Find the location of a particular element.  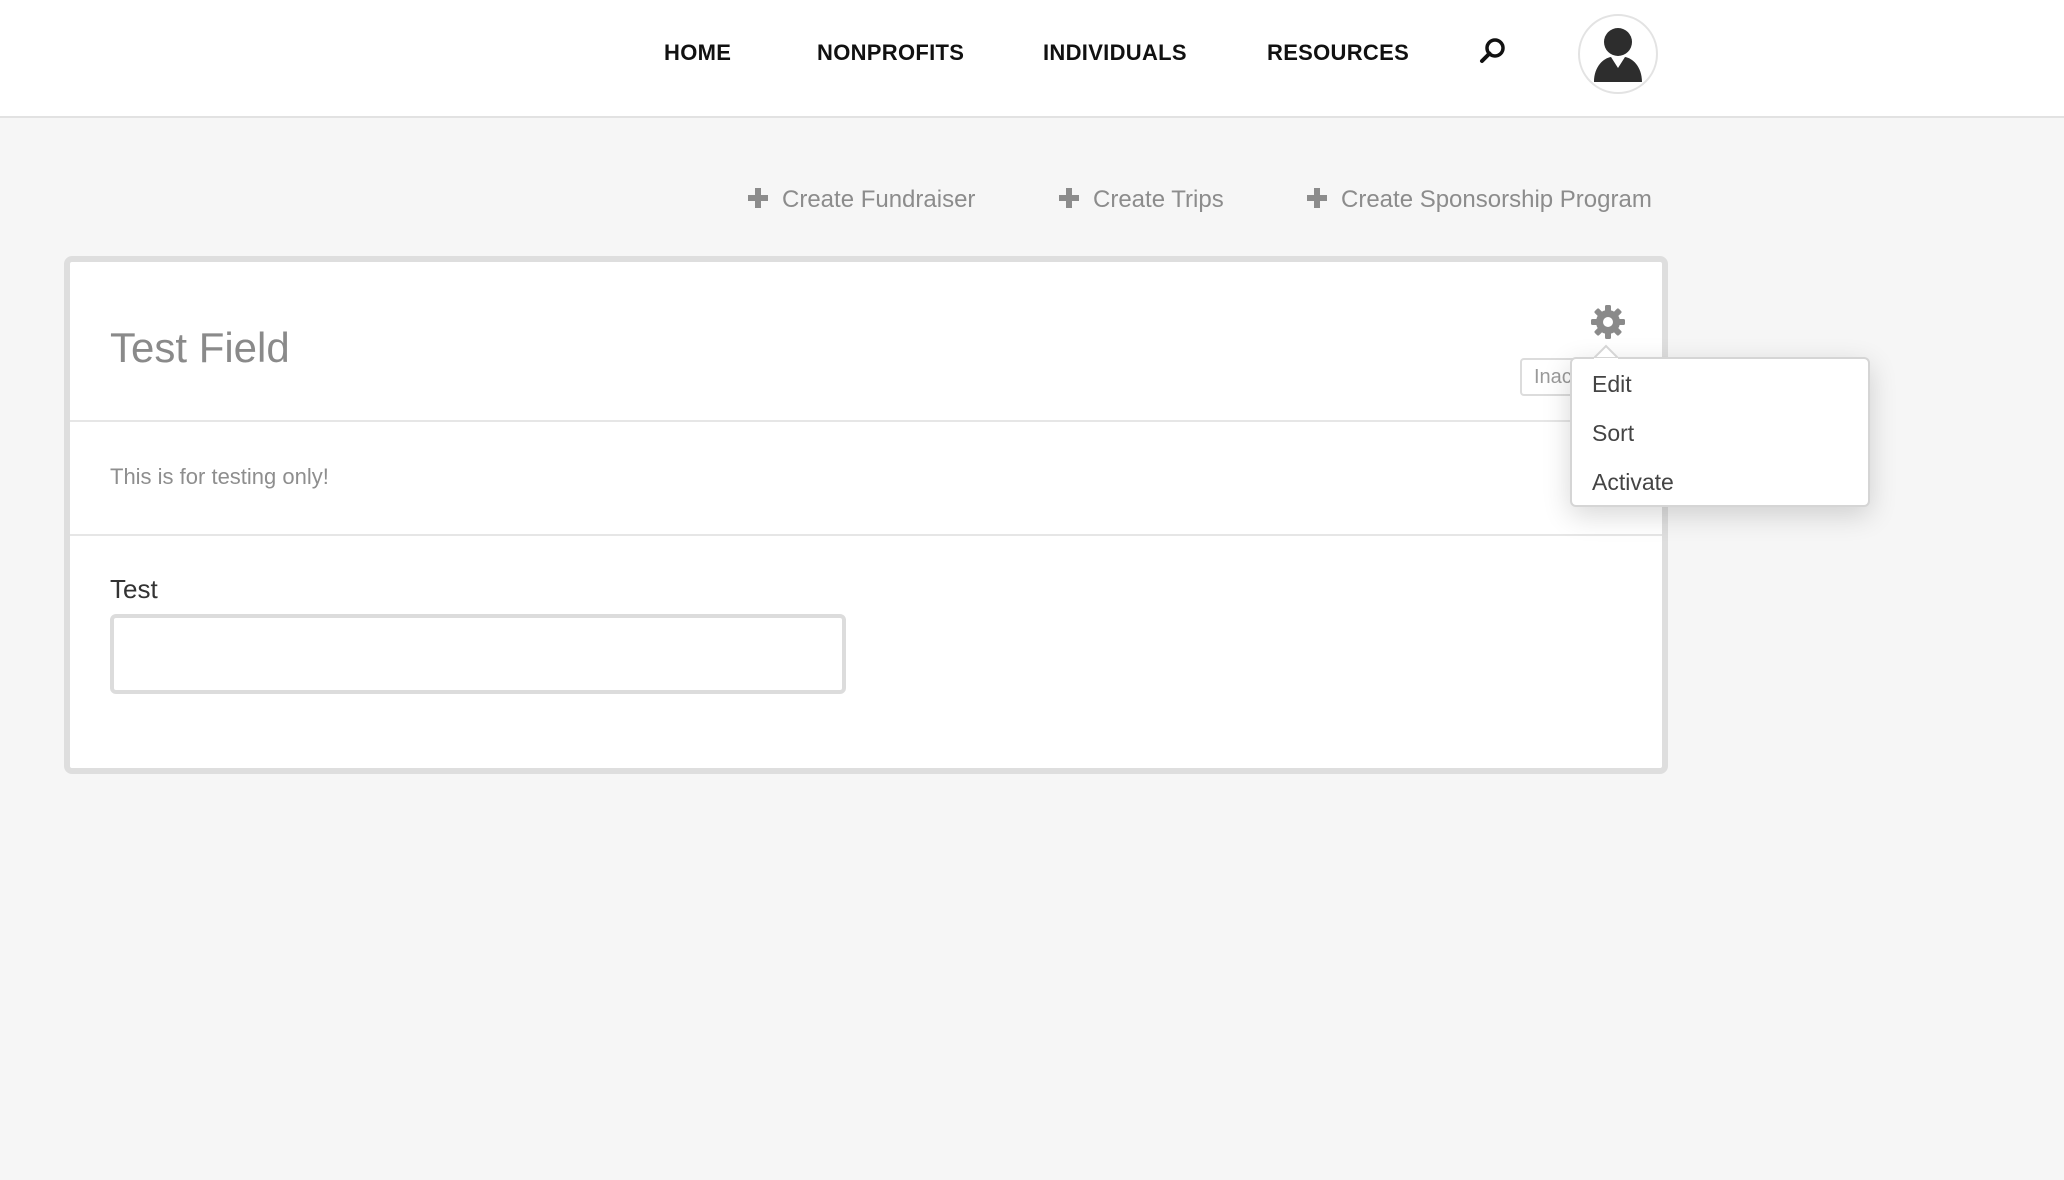

nav-nonprofits-link: NONPROFITS is located at coordinates (890, 53).